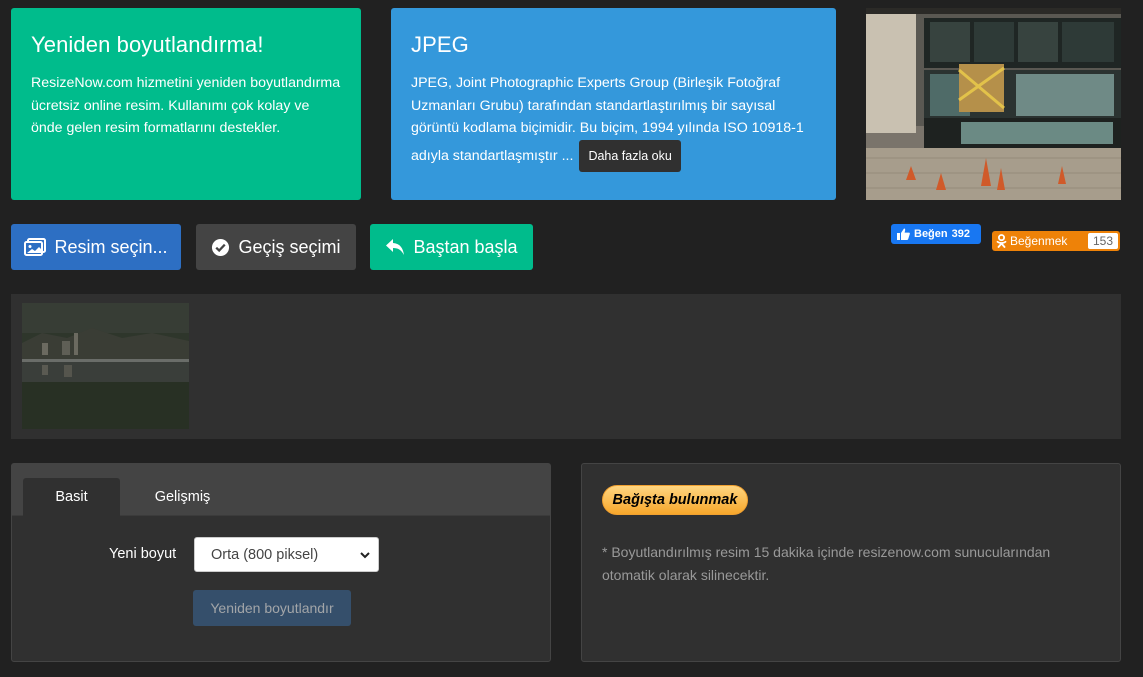 This screenshot has height=677, width=1143. I want to click on restart-button: Baştan başla, so click(451, 247).